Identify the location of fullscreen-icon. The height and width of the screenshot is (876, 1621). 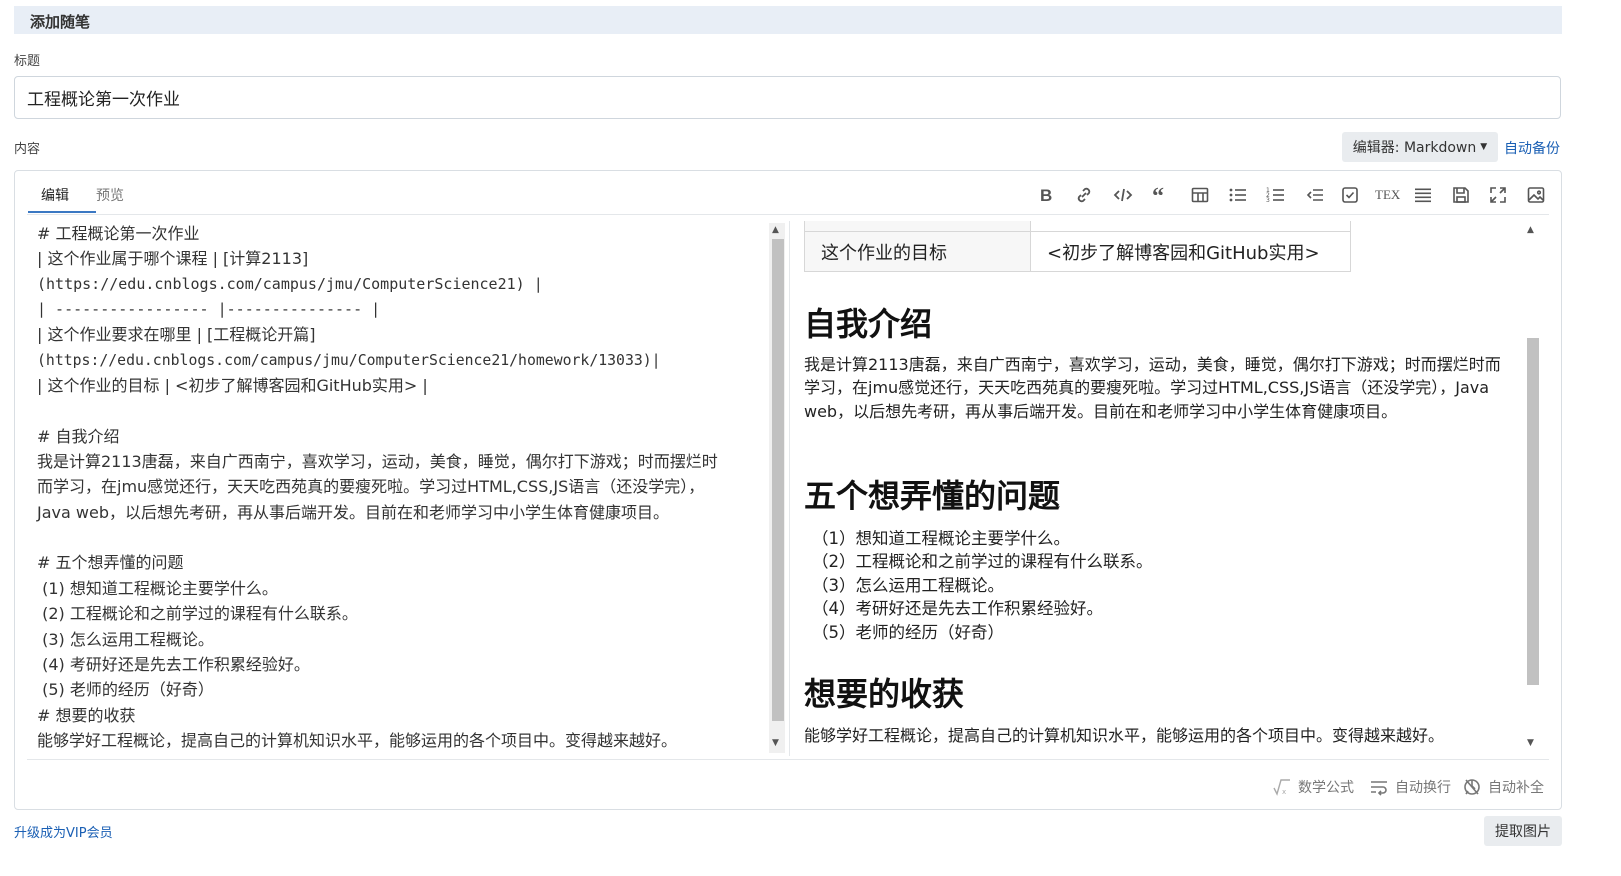
(1498, 195).